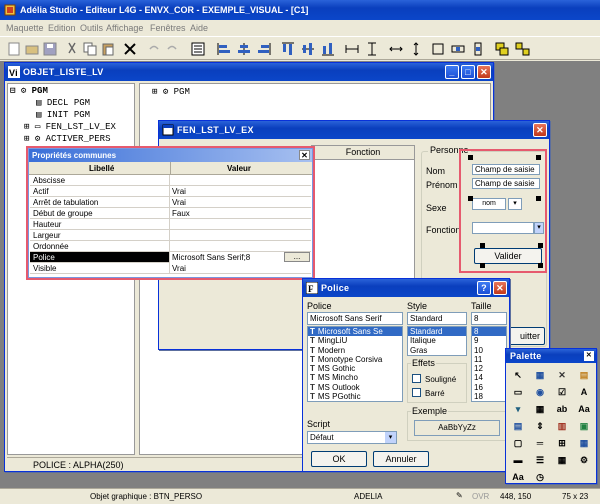 The width and height of the screenshot is (600, 504). Describe the element at coordinates (540, 409) in the screenshot. I see `grid-icon: ▦` at that location.